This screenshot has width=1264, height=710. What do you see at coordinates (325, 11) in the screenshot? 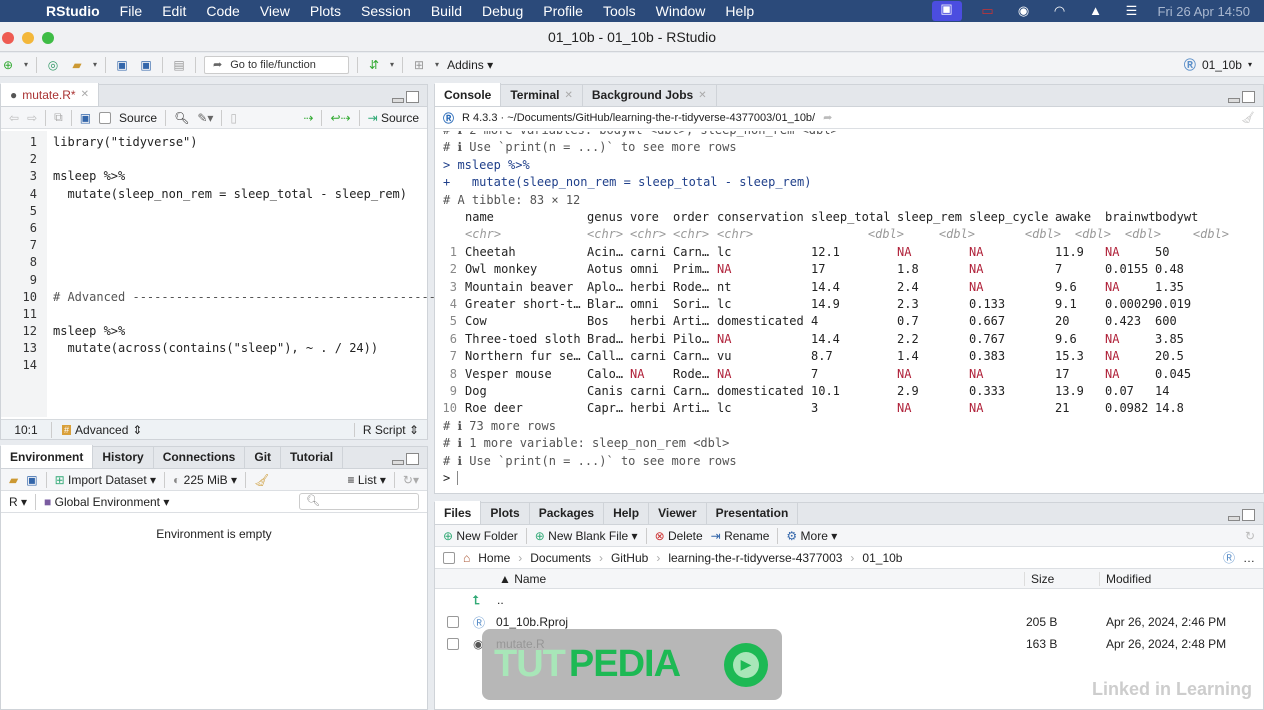
I see `menu-plots: Plots` at bounding box center [325, 11].